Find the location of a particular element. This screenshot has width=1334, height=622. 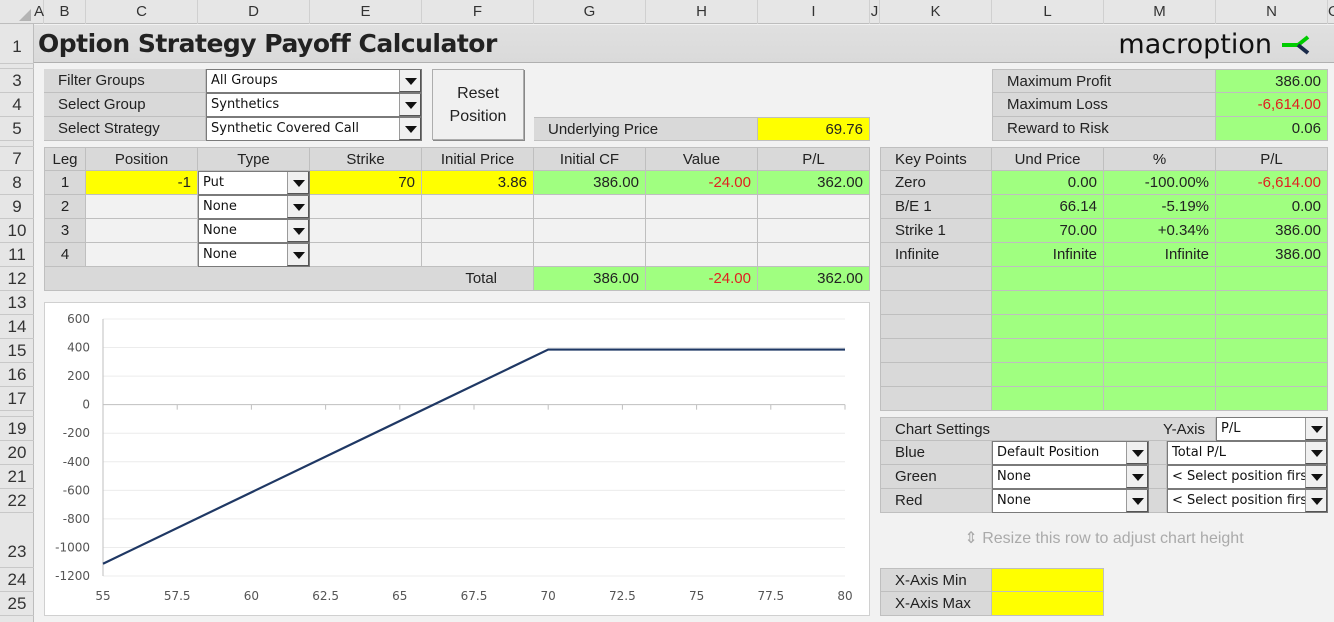

x-axis-min-input is located at coordinates (1048, 580).